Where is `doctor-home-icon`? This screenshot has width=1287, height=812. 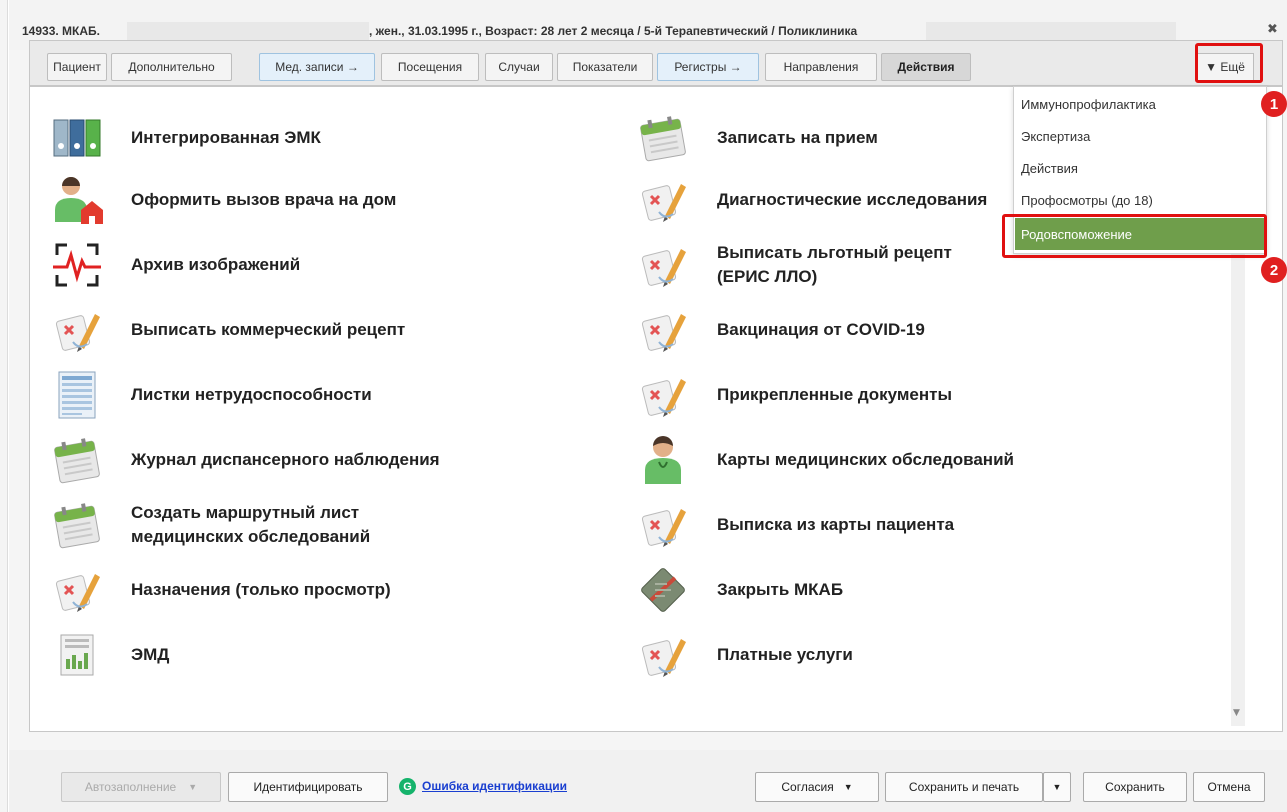 doctor-home-icon is located at coordinates (79, 200).